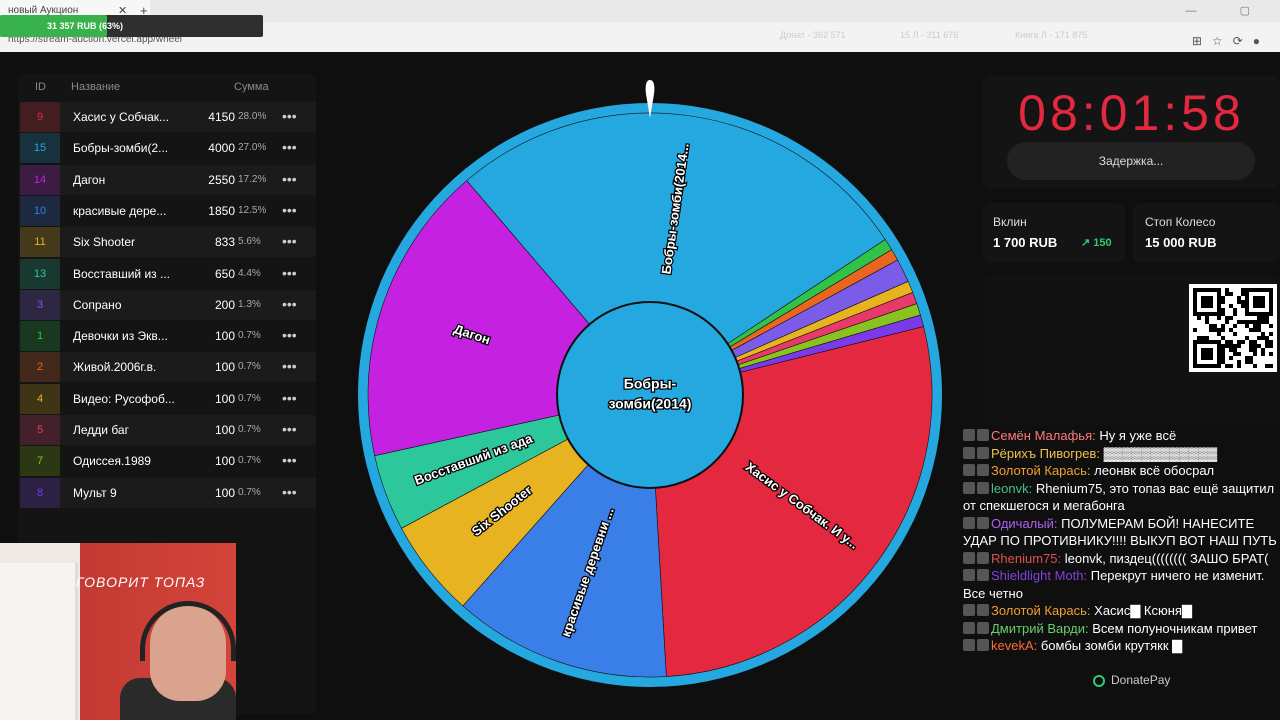 Image resolution: width=1280 pixels, height=720 pixels. What do you see at coordinates (168, 210) in the screenshot?
I see `table-row: 10 красивые дере... 1850 12.5% •••` at bounding box center [168, 210].